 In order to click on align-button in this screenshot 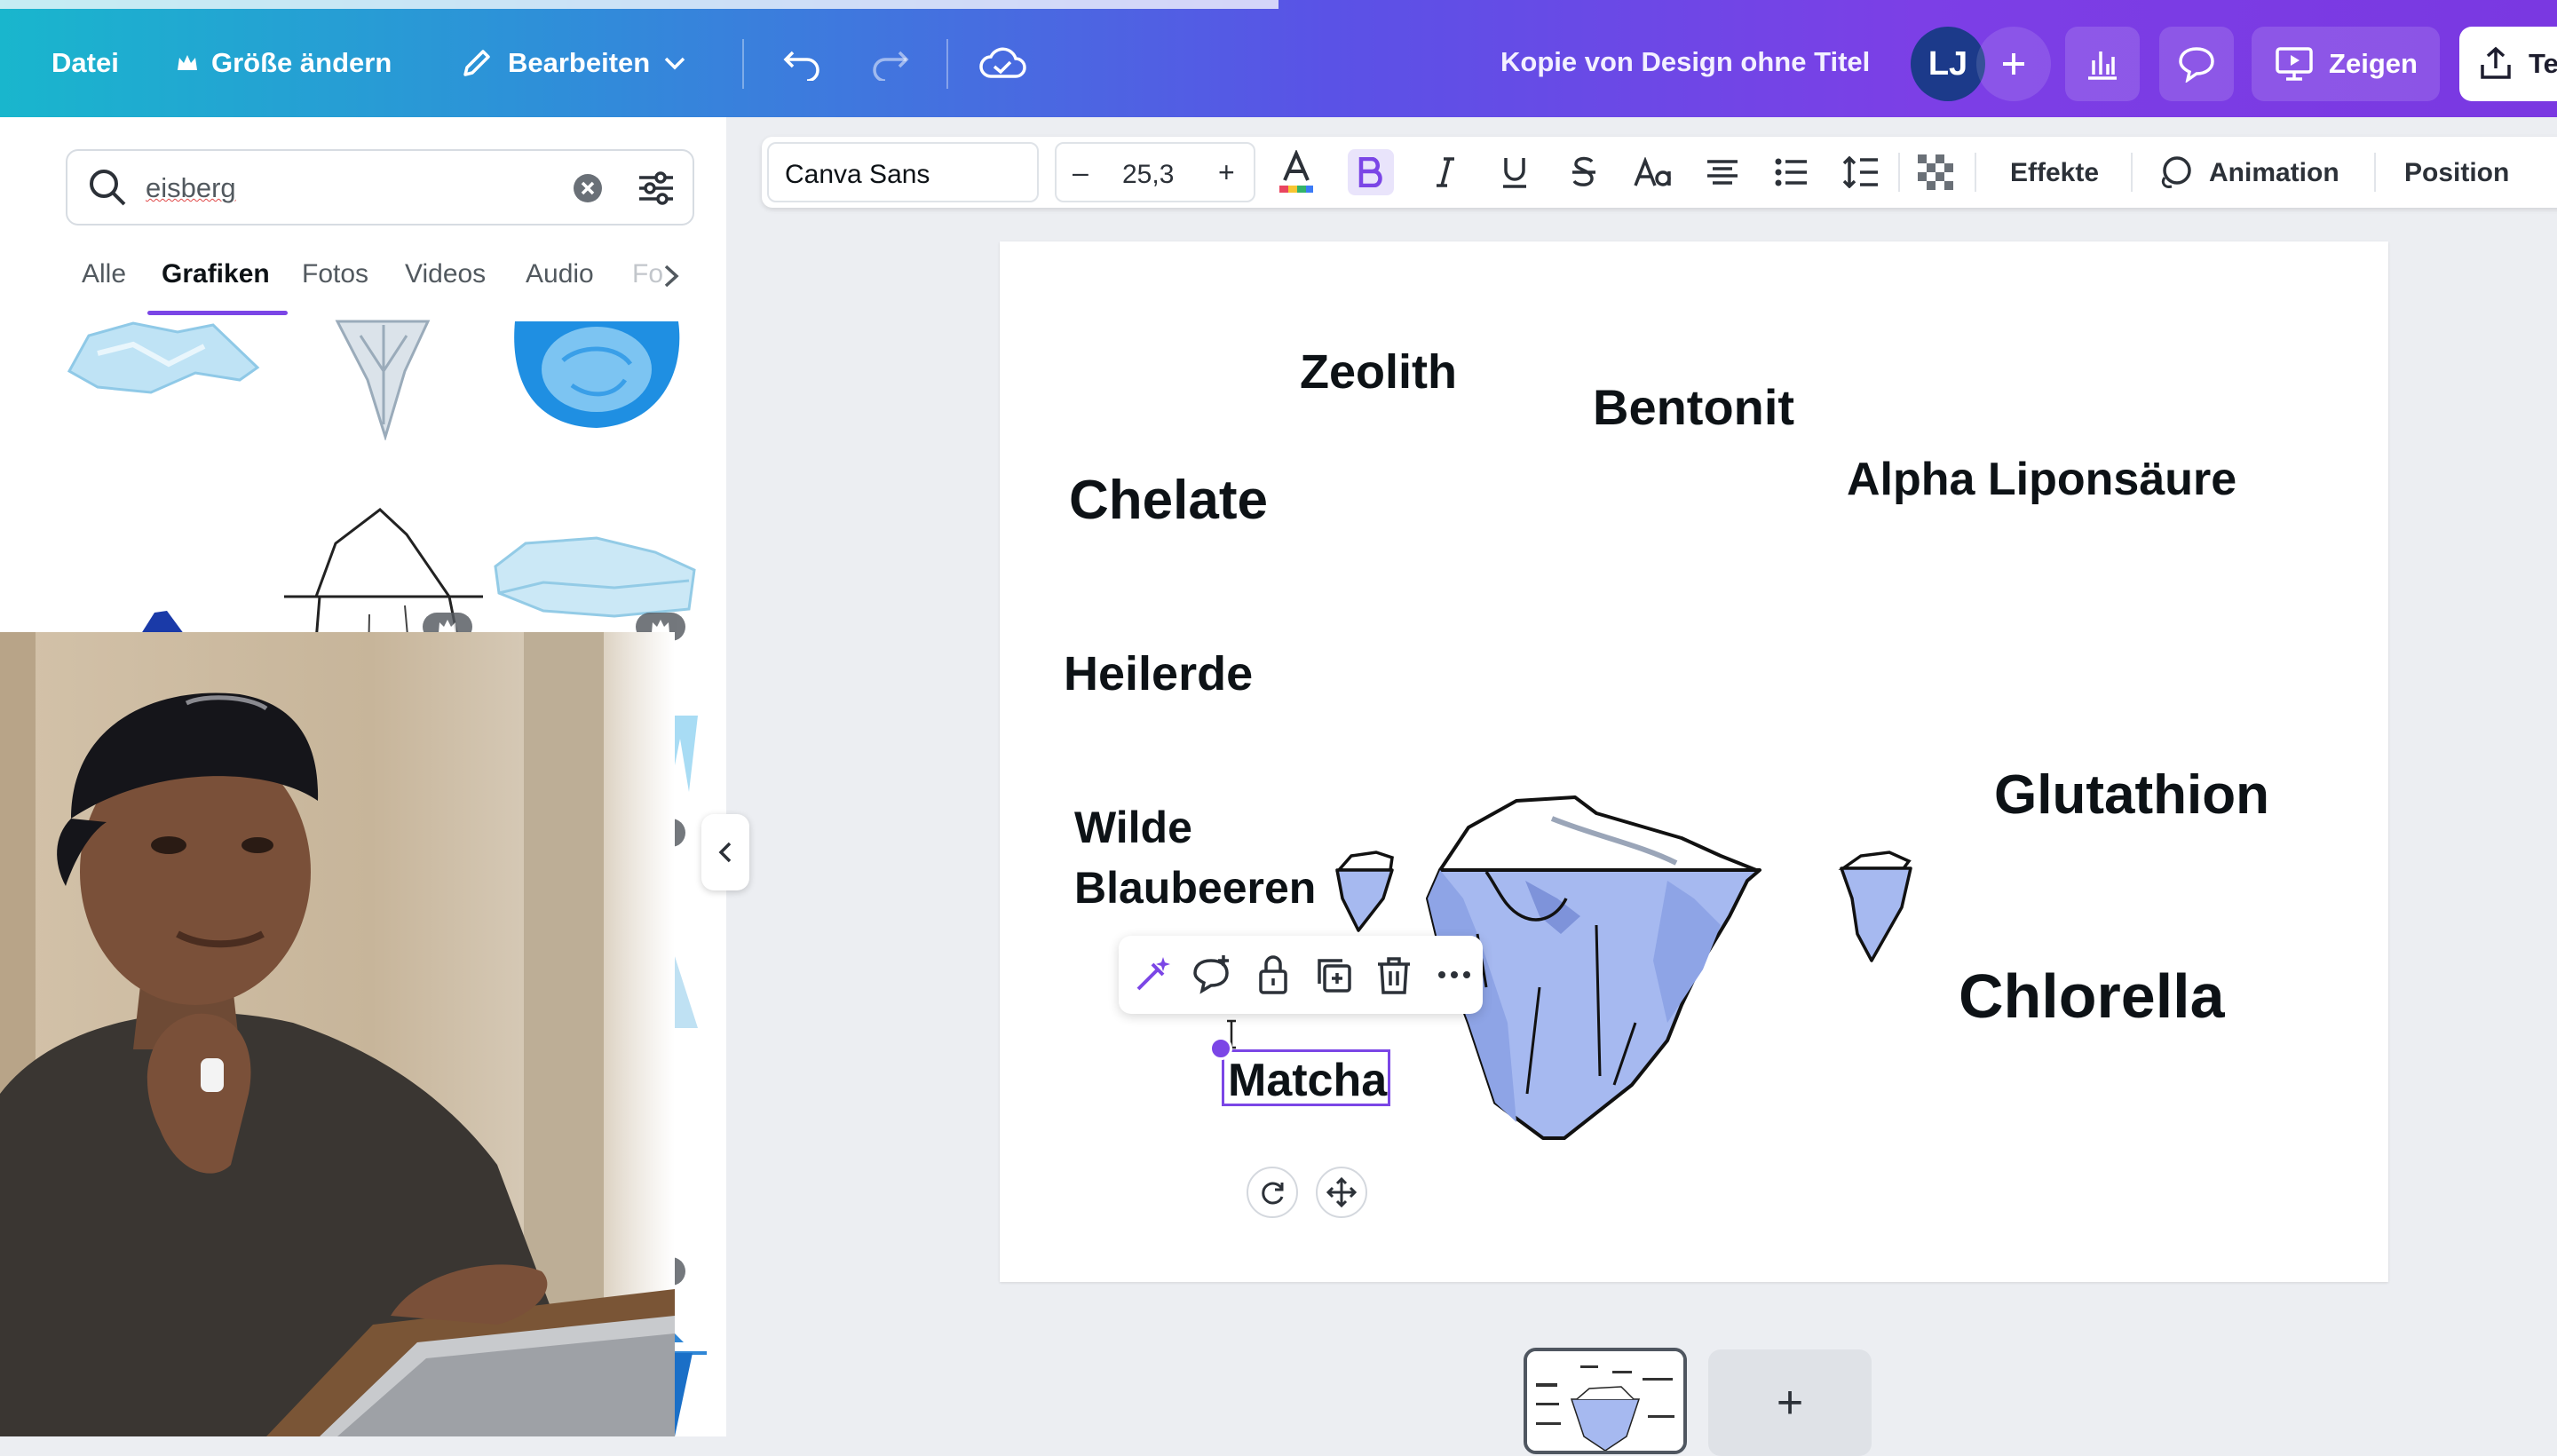, I will do `click(1722, 172)`.